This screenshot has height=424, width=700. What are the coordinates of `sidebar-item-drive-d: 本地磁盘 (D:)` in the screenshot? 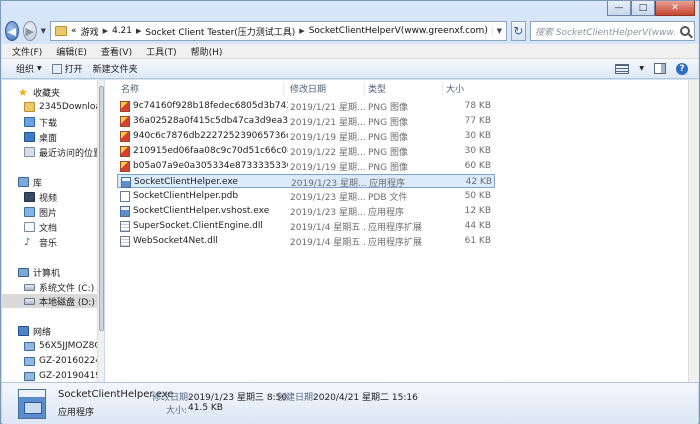 It's located at (49, 301).